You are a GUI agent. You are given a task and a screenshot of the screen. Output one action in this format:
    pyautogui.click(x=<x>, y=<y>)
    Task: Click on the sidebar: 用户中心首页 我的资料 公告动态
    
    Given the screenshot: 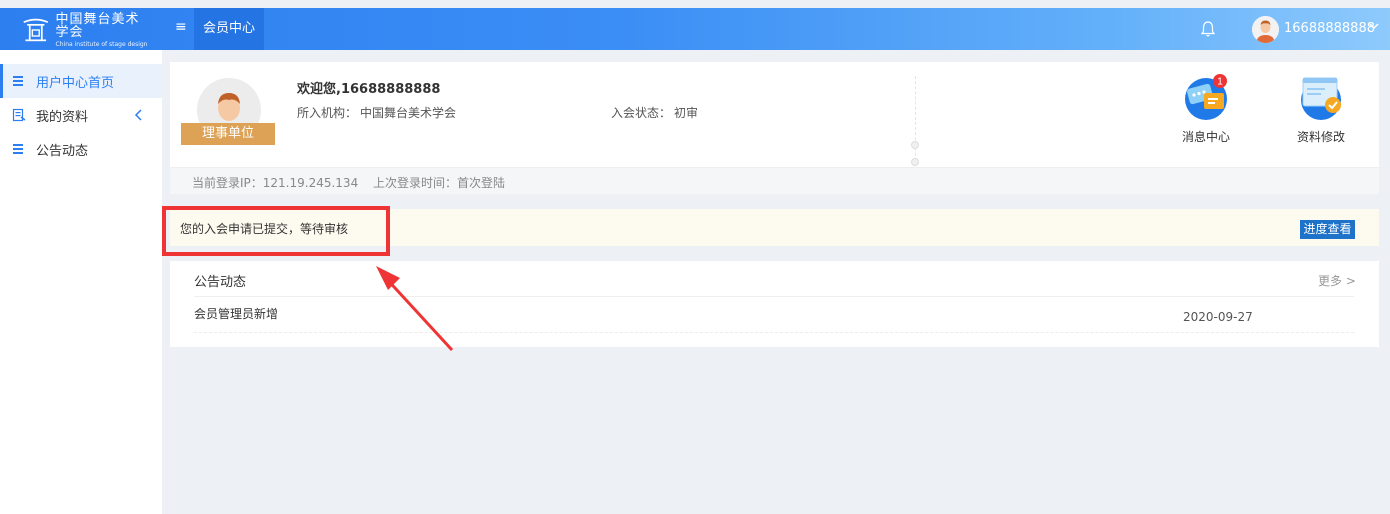 What is the action you would take?
    pyautogui.click(x=81, y=282)
    